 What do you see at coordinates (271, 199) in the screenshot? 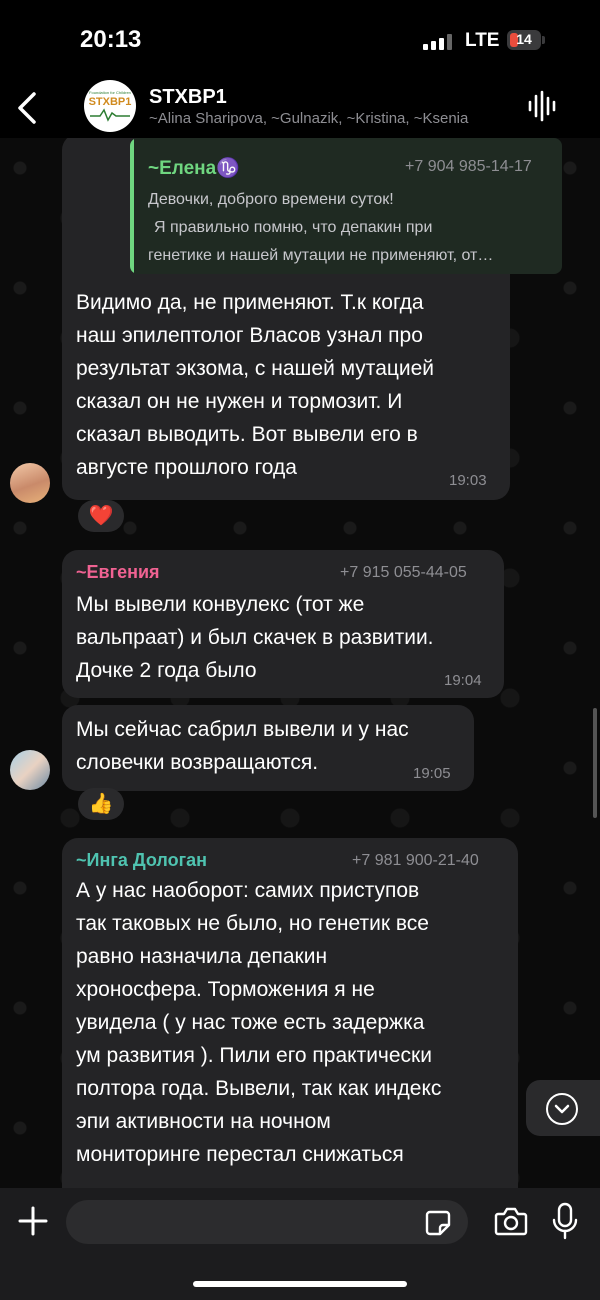
I see `quoted-line: Девочки, доброго времени суток!` at bounding box center [271, 199].